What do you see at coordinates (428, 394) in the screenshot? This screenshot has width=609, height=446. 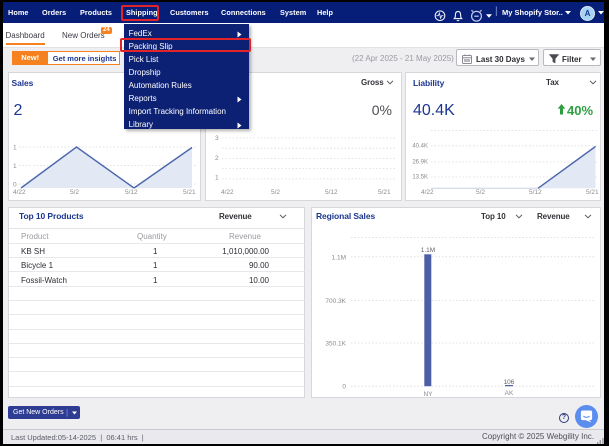 I see `svg-text: NY` at bounding box center [428, 394].